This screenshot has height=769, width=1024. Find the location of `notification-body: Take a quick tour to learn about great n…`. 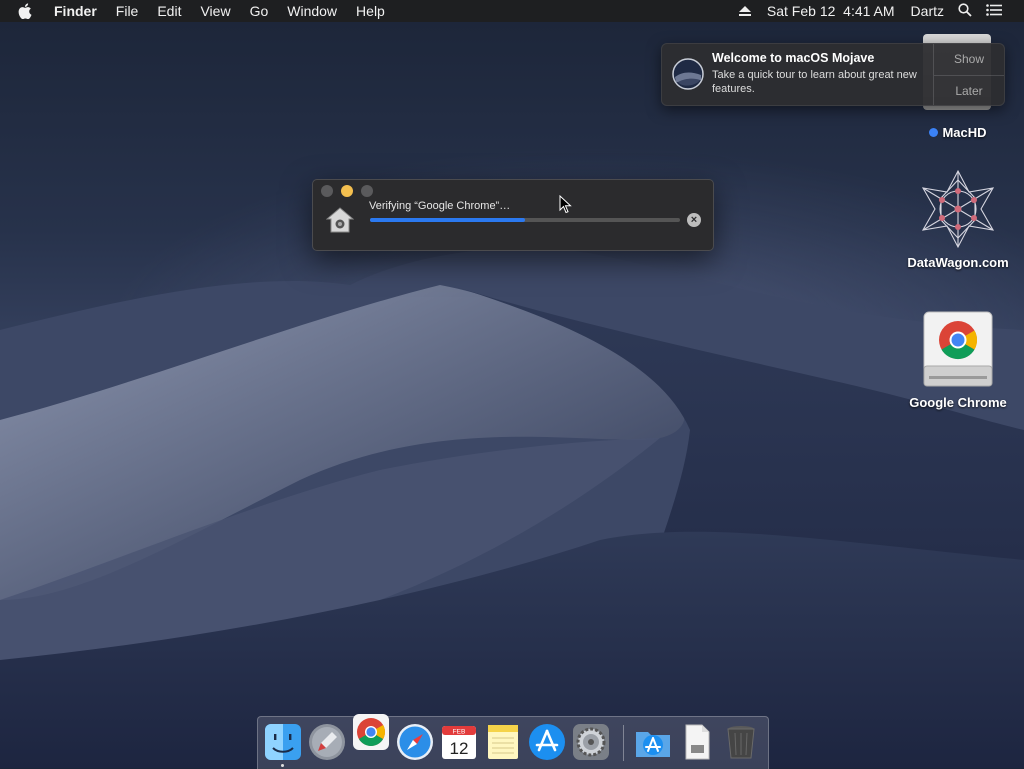

notification-body: Take a quick tour to learn about great n… is located at coordinates (814, 82).